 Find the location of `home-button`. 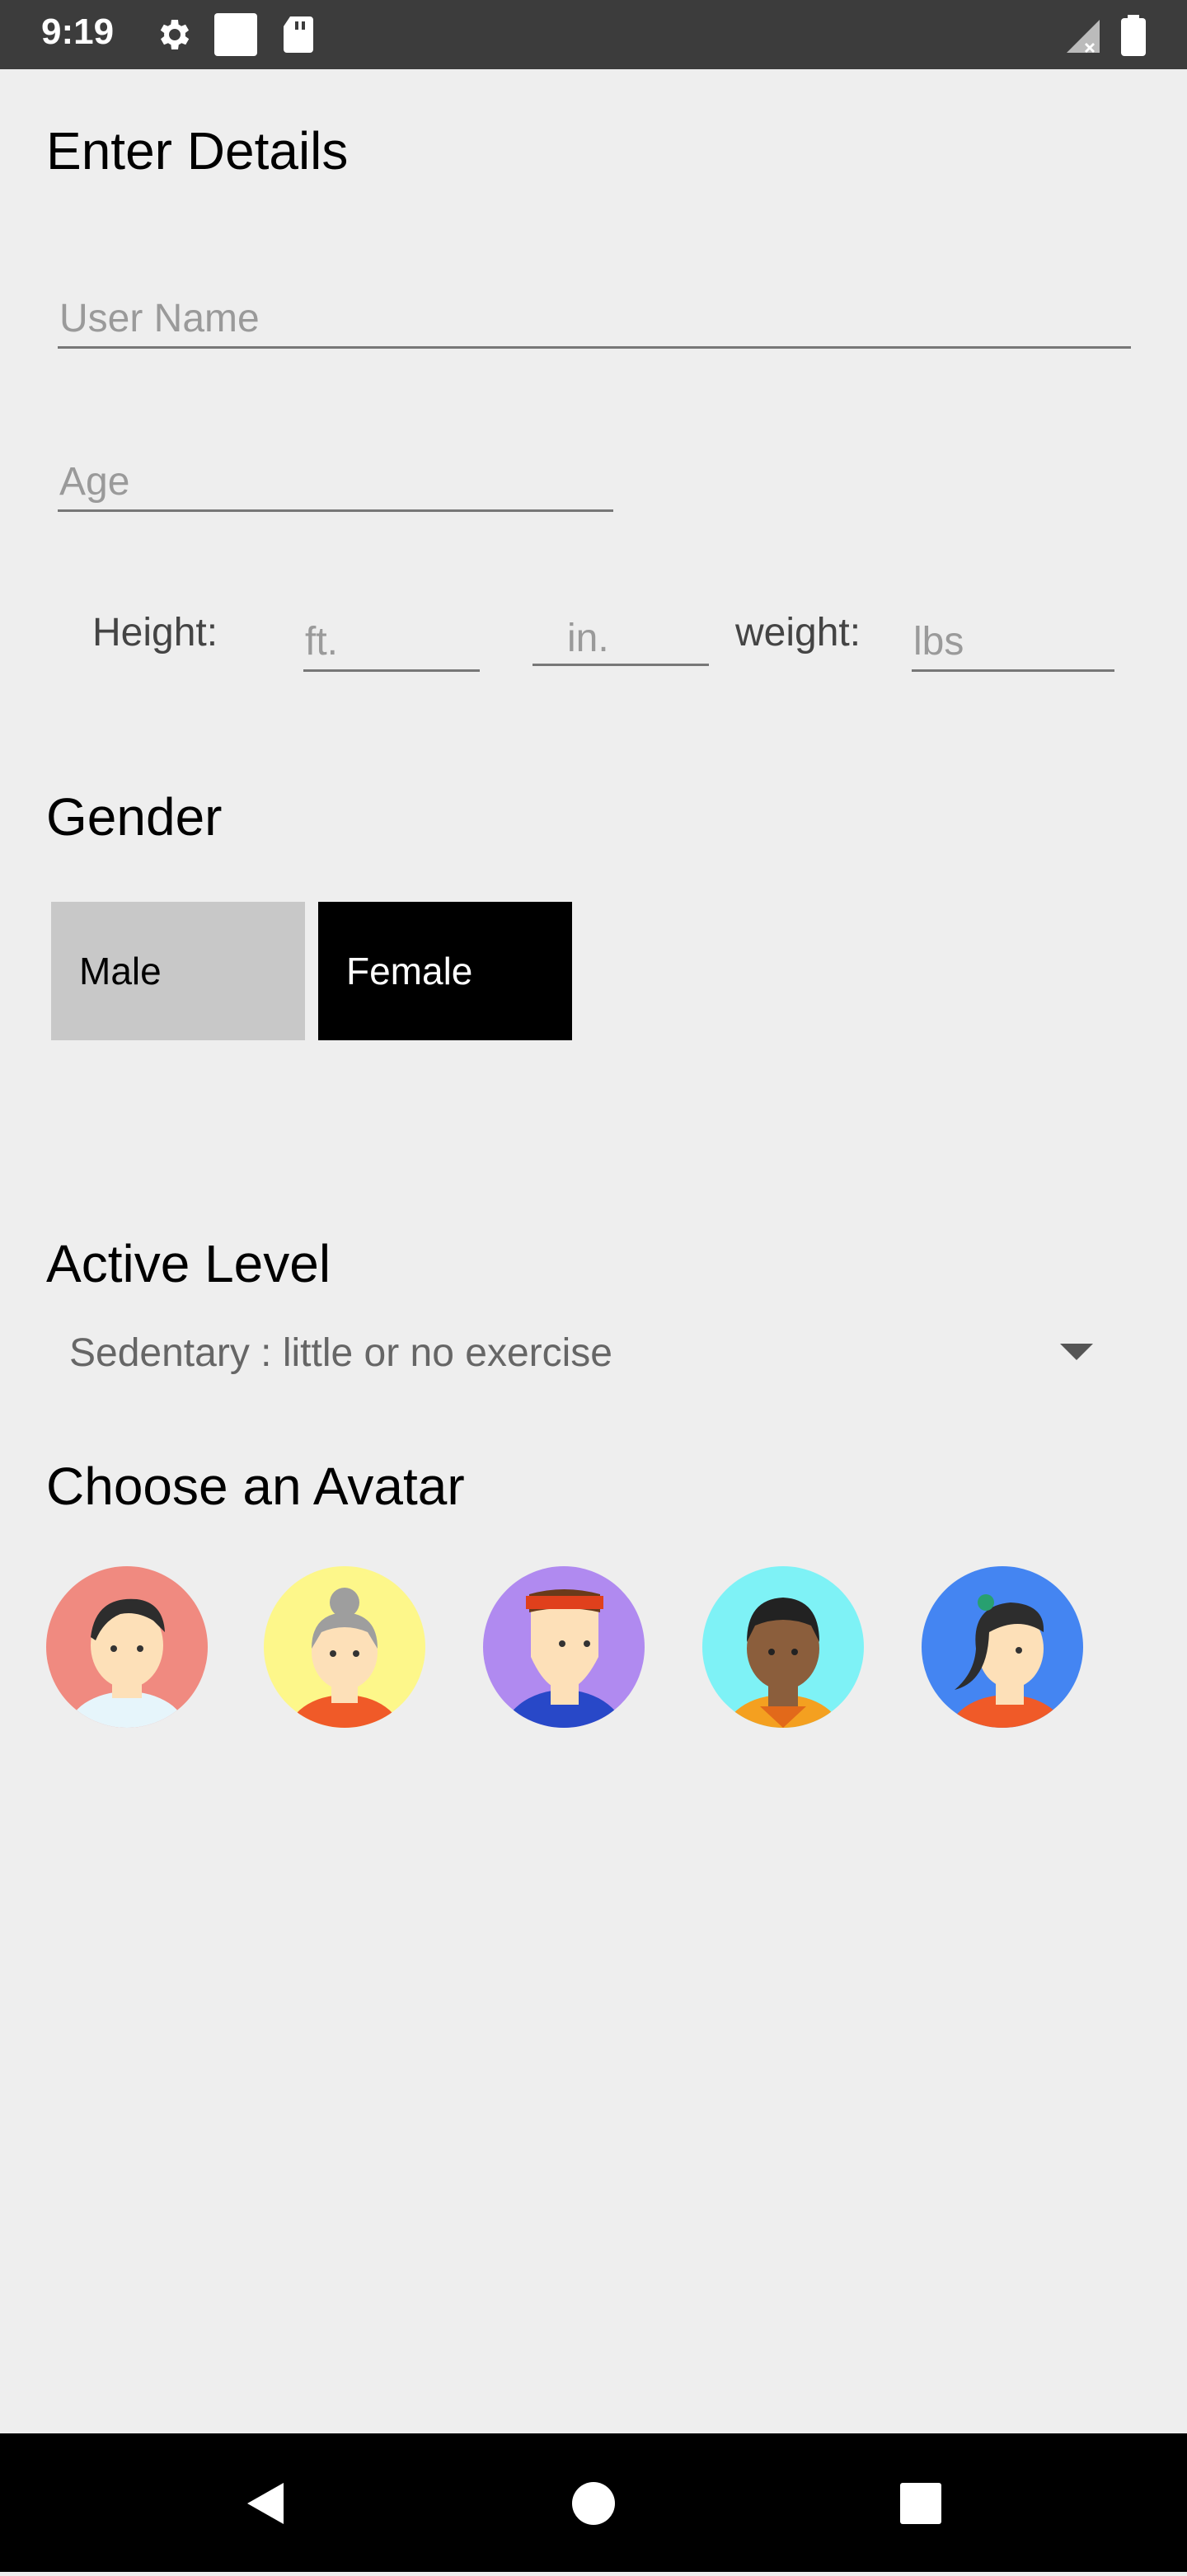

home-button is located at coordinates (593, 2502).